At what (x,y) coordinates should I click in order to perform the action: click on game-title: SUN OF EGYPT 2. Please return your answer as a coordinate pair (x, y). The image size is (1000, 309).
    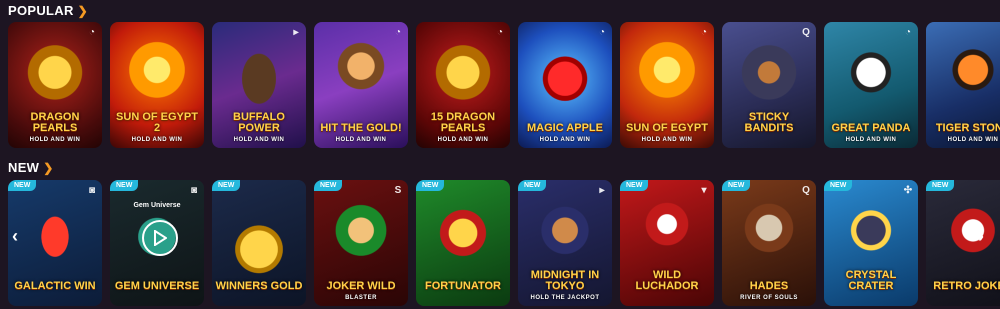
    Looking at the image, I should click on (157, 122).